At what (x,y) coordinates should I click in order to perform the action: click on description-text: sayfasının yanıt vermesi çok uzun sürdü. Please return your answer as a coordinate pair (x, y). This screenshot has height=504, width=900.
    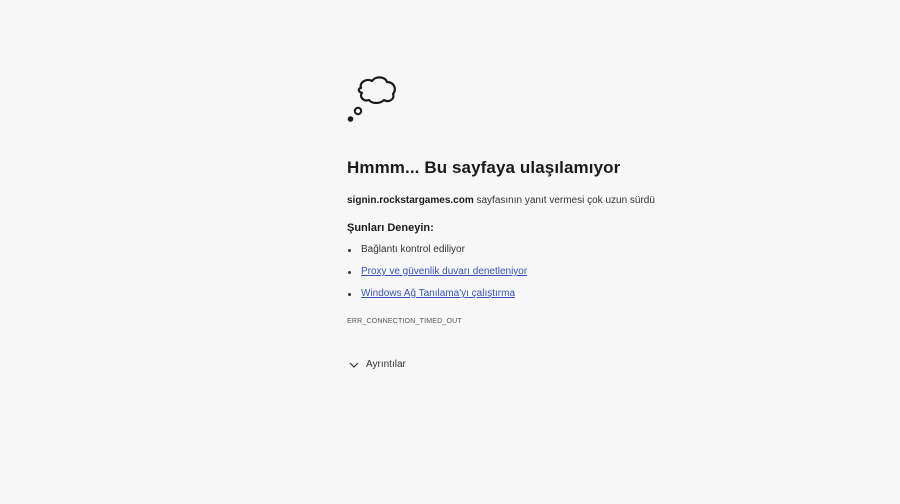
    Looking at the image, I should click on (565, 200).